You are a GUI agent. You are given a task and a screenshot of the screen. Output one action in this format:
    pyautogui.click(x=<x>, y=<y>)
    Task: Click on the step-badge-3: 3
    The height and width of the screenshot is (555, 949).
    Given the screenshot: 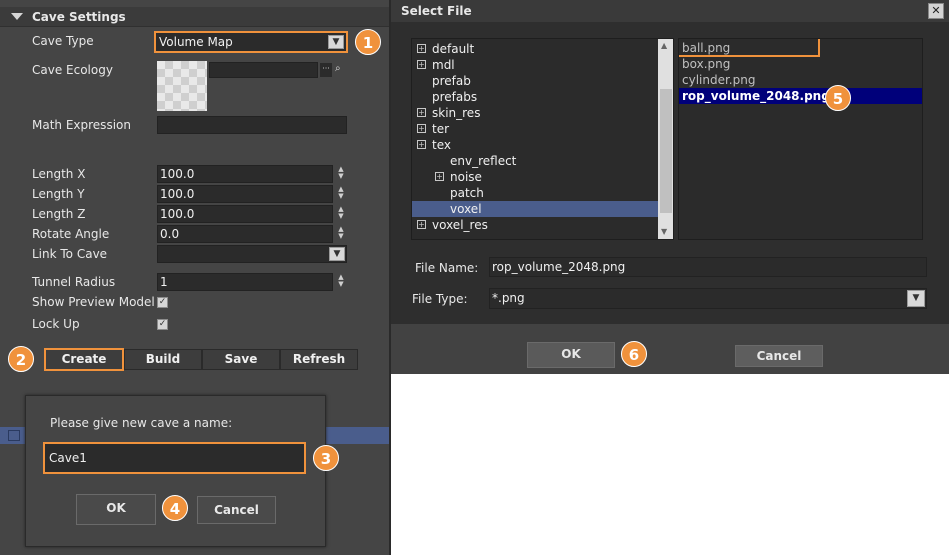 What is the action you would take?
    pyautogui.click(x=326, y=458)
    